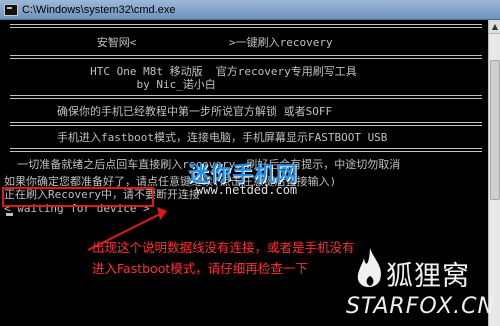  I want to click on fox-logo-icon, so click(369, 268).